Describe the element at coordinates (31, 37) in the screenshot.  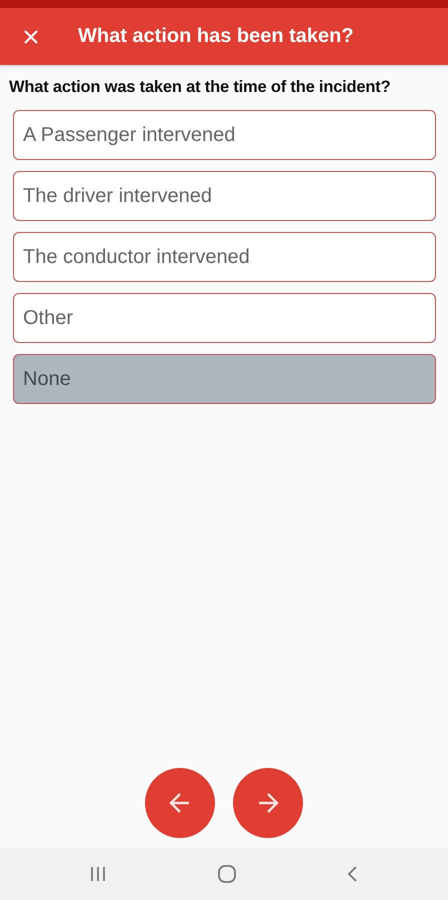
I see `close-icon` at that location.